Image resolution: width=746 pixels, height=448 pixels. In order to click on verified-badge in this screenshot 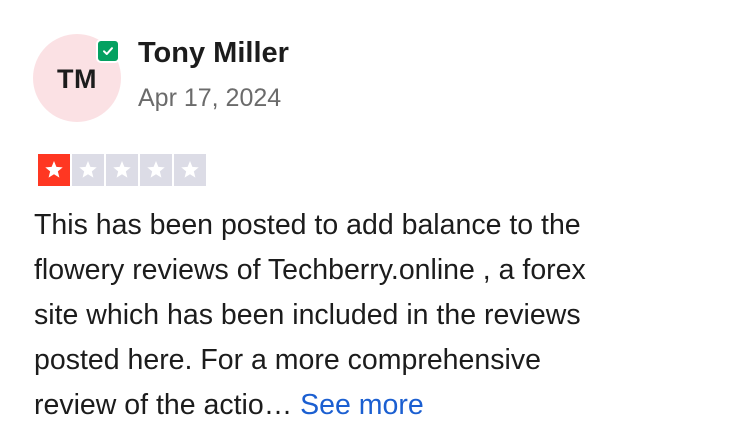, I will do `click(108, 51)`.